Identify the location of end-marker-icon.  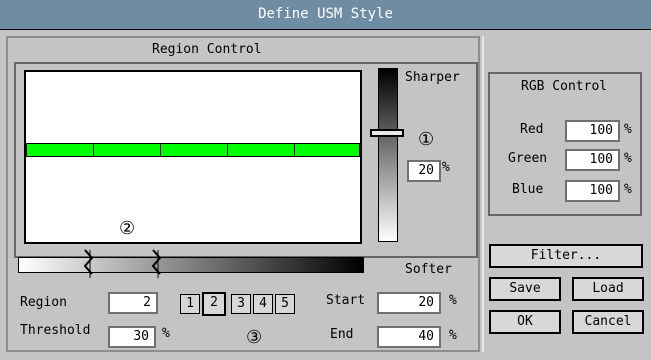
(158, 264).